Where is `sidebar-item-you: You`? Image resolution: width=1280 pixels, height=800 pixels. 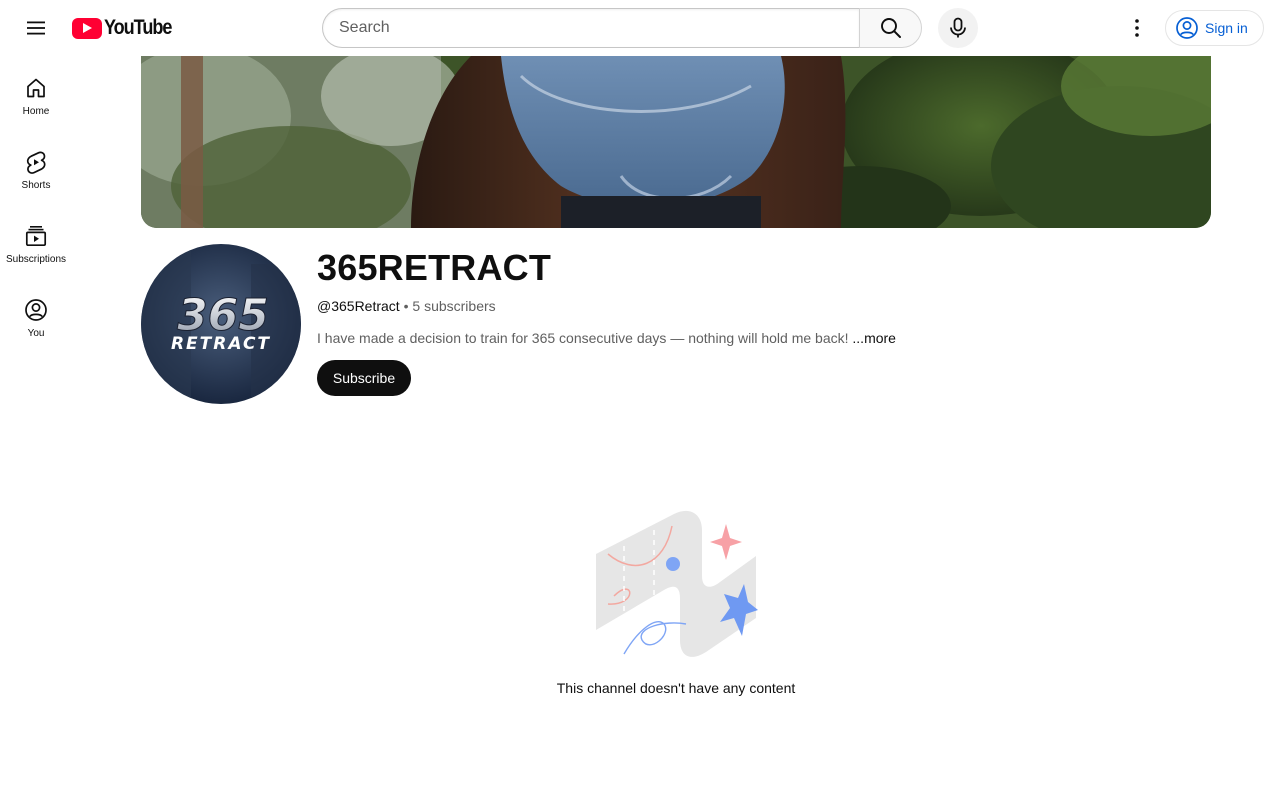
sidebar-item-you: You is located at coordinates (36, 315).